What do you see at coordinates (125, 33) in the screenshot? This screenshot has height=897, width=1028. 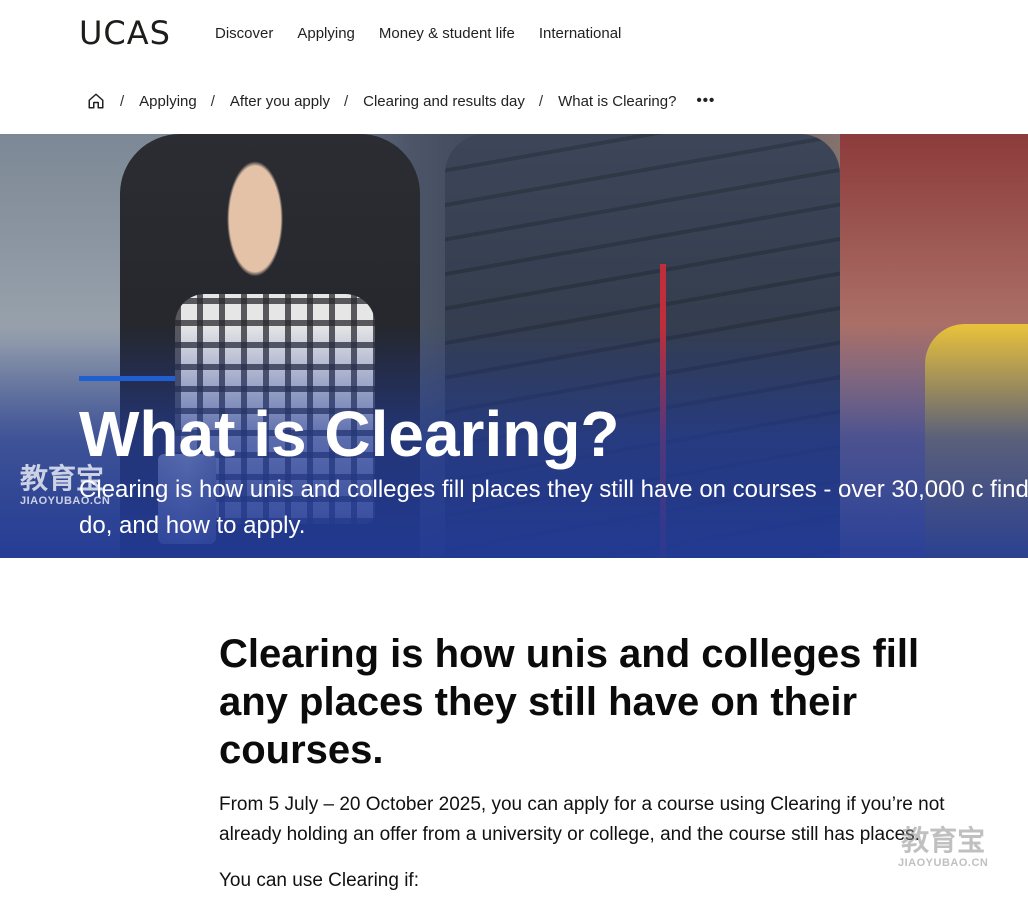 I see `ucas-logo: UCAS` at bounding box center [125, 33].